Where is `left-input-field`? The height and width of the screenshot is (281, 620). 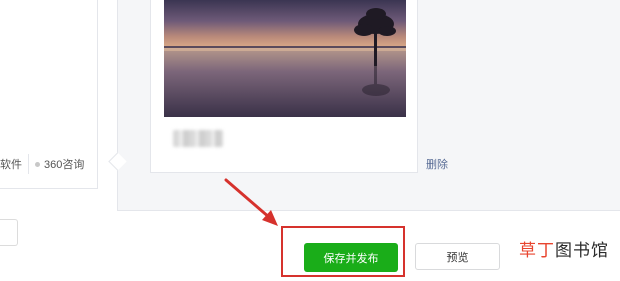
left-input-field is located at coordinates (9, 232).